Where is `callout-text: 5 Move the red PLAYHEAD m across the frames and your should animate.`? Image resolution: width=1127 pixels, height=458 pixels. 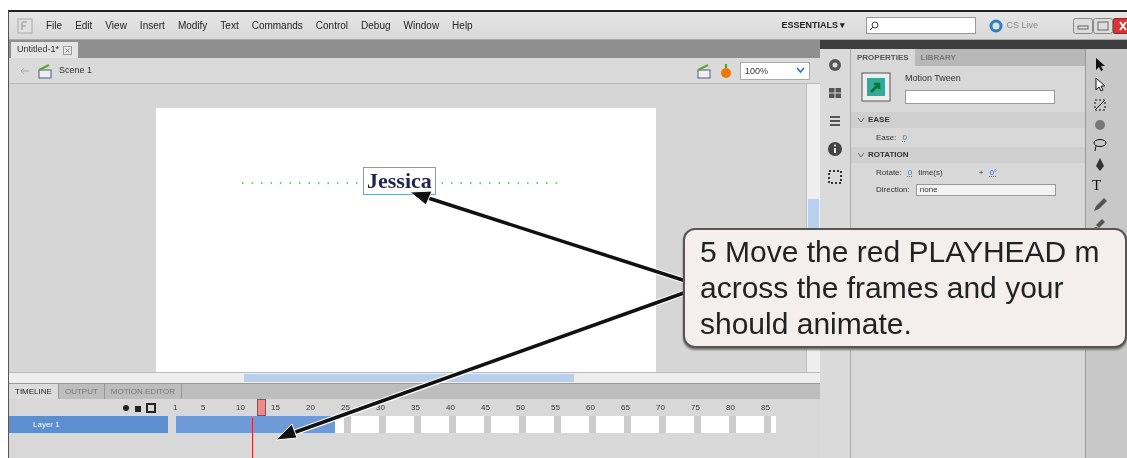 callout-text: 5 Move the red PLAYHEAD m across the frames and your should animate. is located at coordinates (900, 288).